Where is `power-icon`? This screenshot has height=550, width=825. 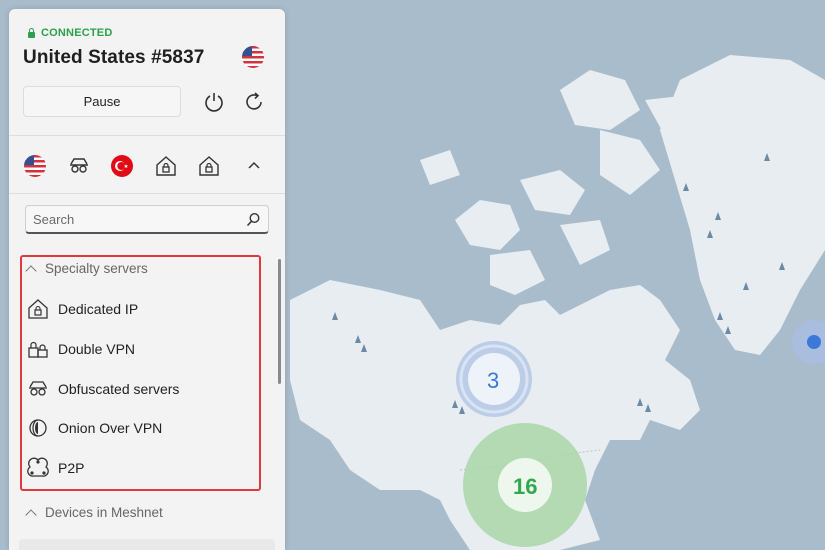 power-icon is located at coordinates (214, 102).